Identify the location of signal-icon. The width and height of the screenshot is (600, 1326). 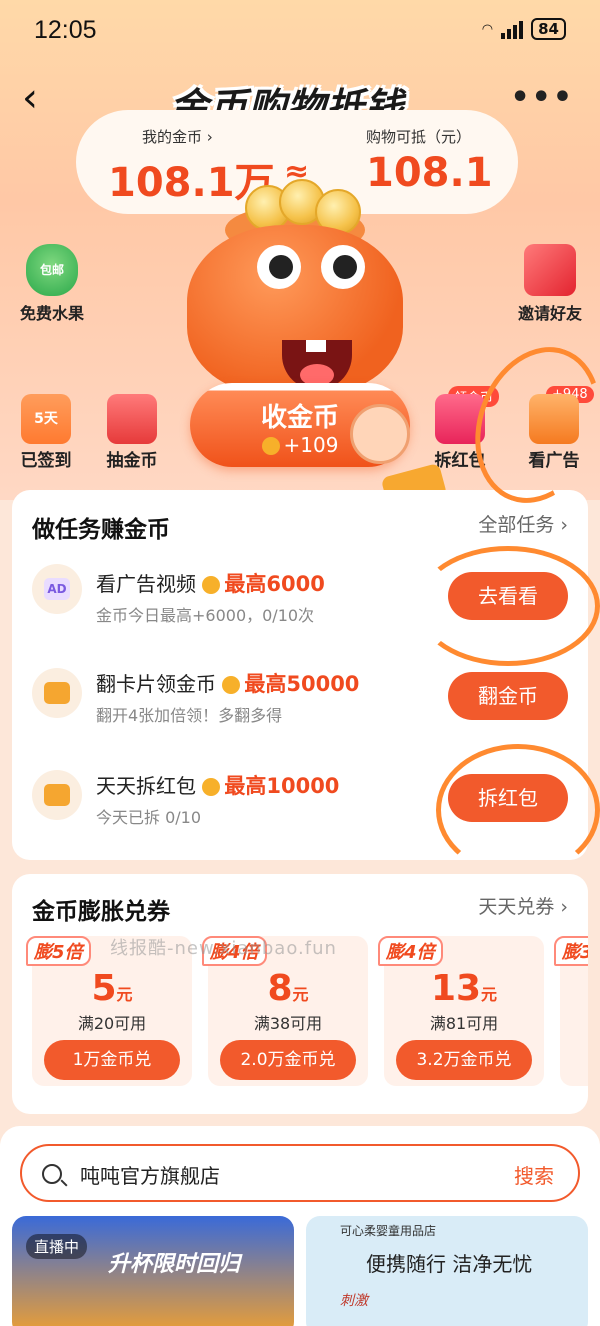
(512, 29).